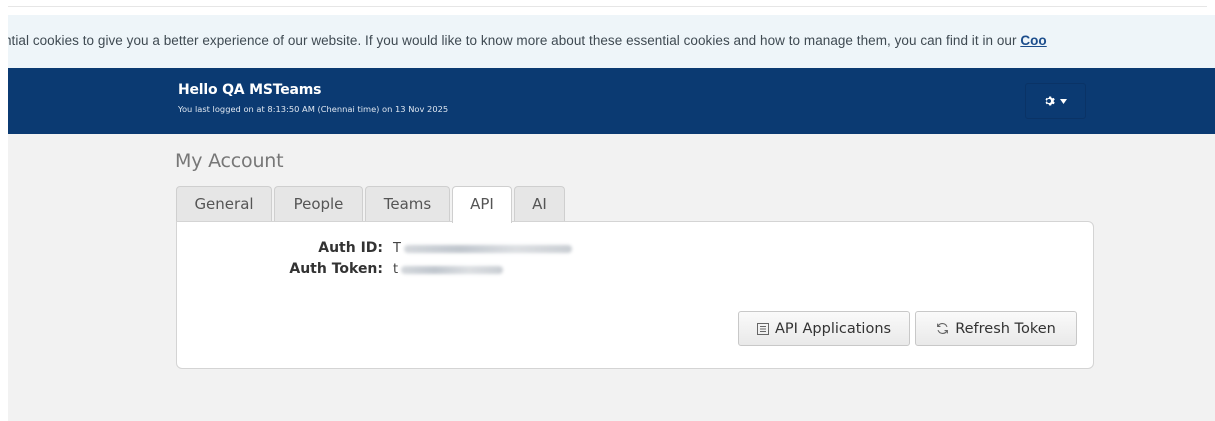 This screenshot has height=421, width=1215. I want to click on top-divider, so click(607, 6).